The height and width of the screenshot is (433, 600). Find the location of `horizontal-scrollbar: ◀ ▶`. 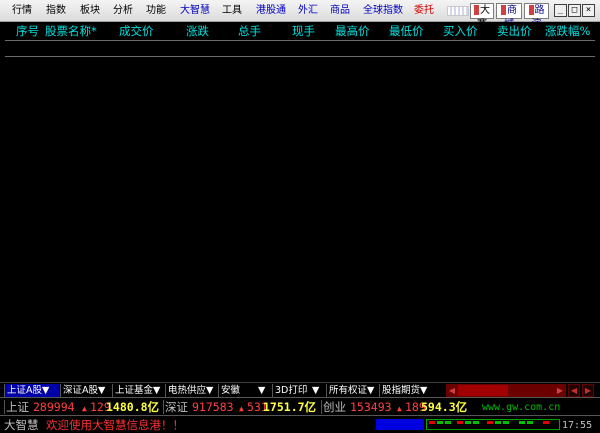

horizontal-scrollbar: ◀ ▶ is located at coordinates (506, 390).